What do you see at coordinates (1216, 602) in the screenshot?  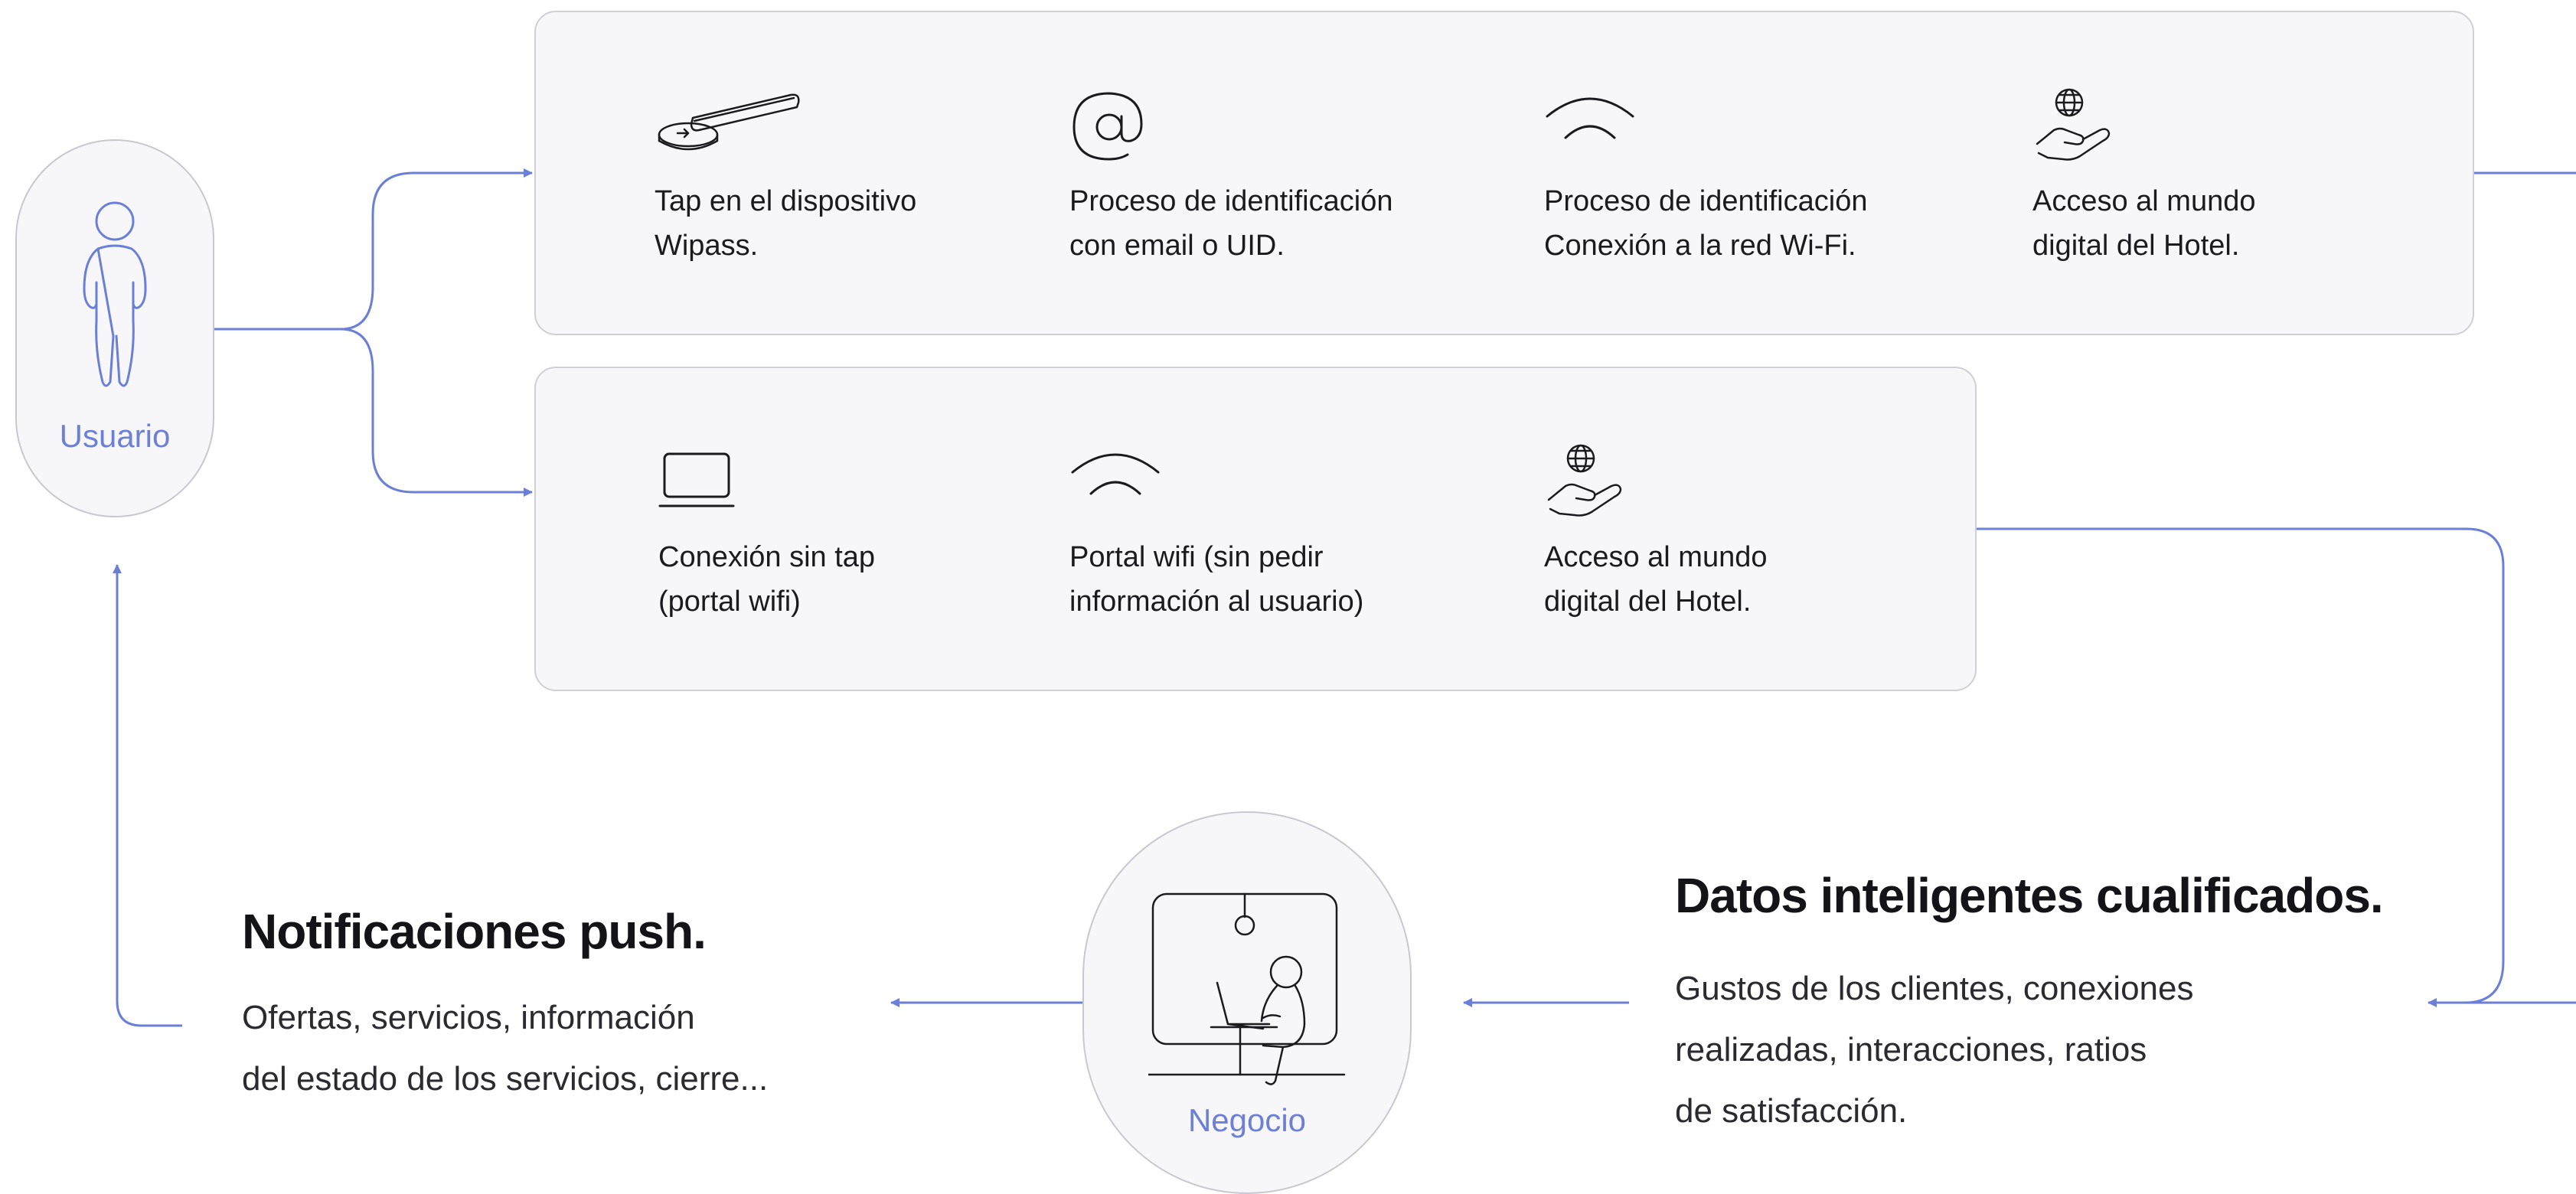 I see `step-line: información al usuario)` at bounding box center [1216, 602].